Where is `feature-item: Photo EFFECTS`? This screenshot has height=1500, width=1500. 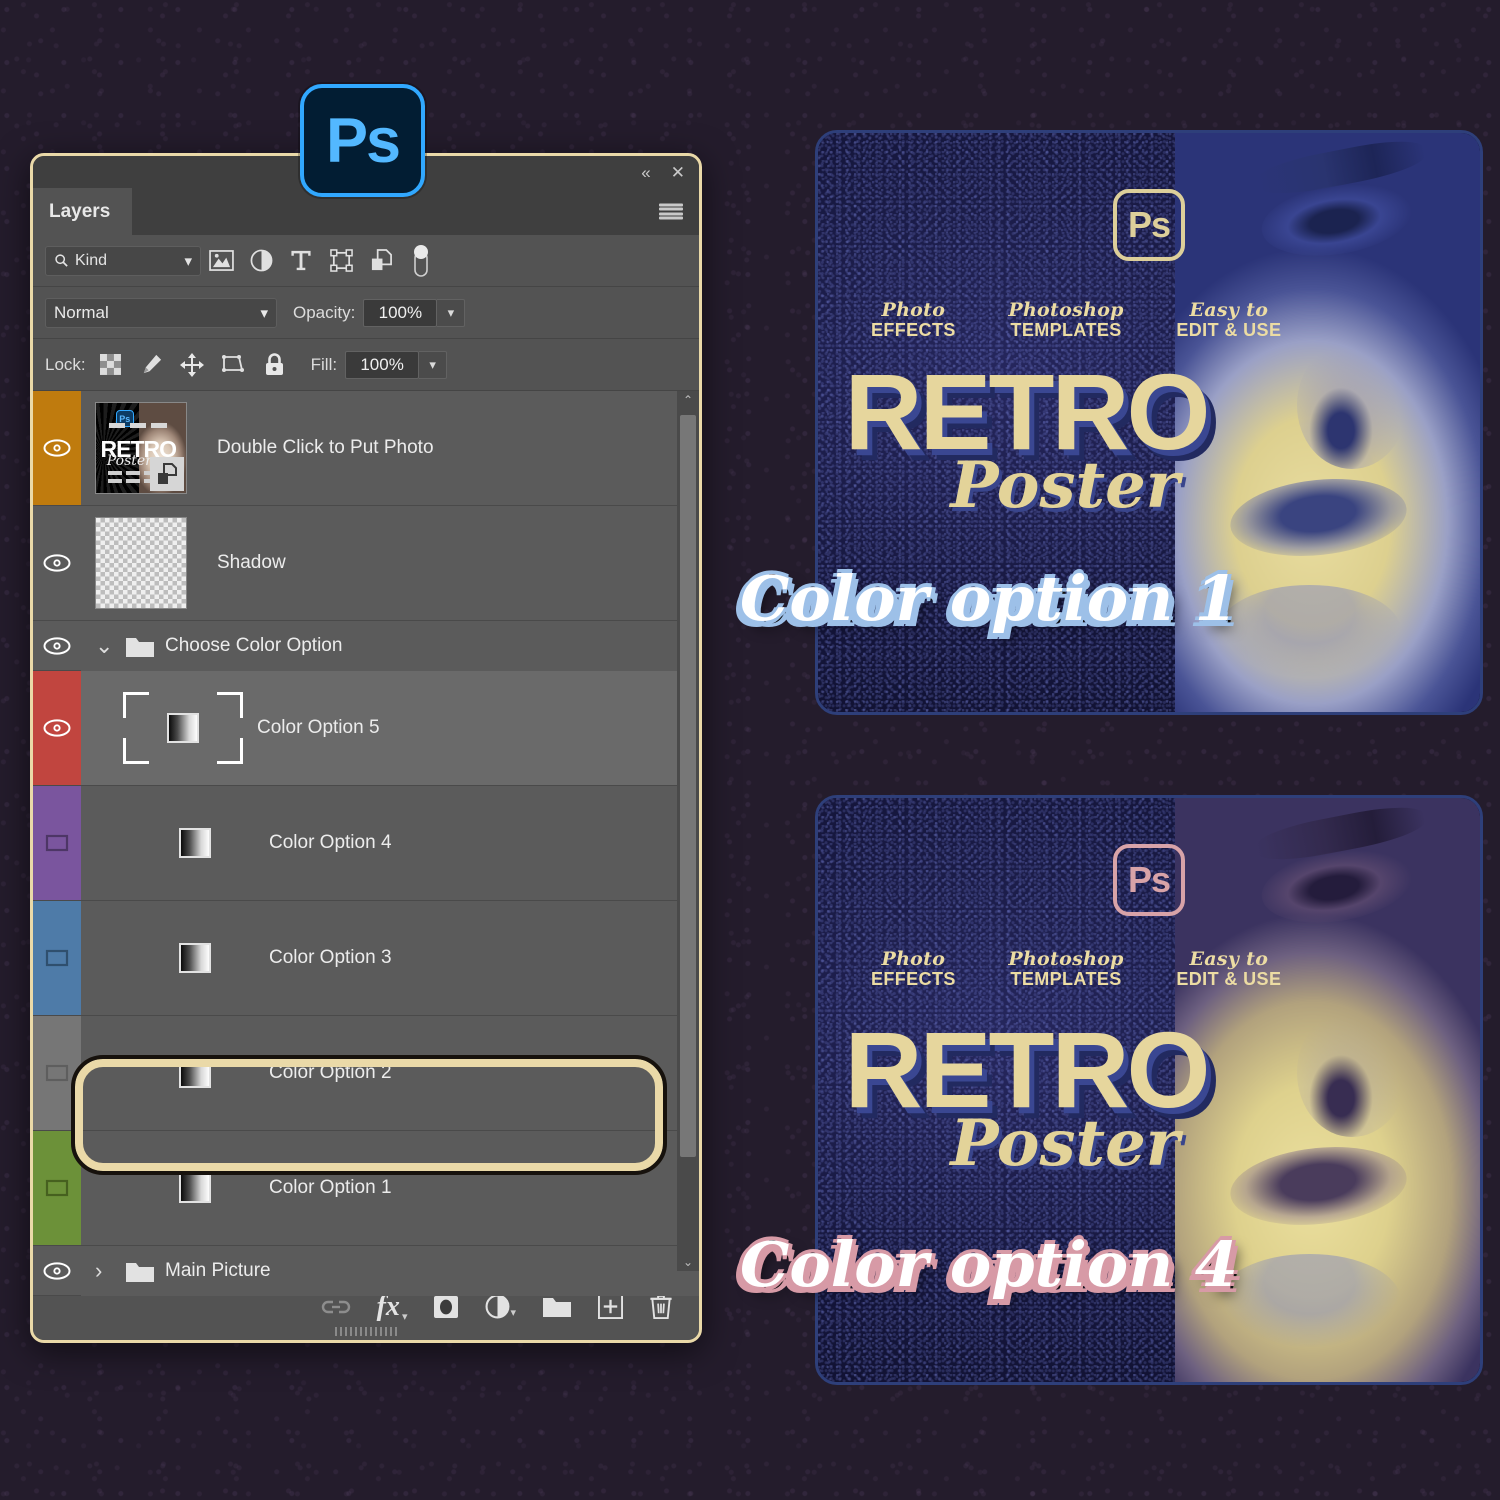 feature-item: Photo EFFECTS is located at coordinates (913, 320).